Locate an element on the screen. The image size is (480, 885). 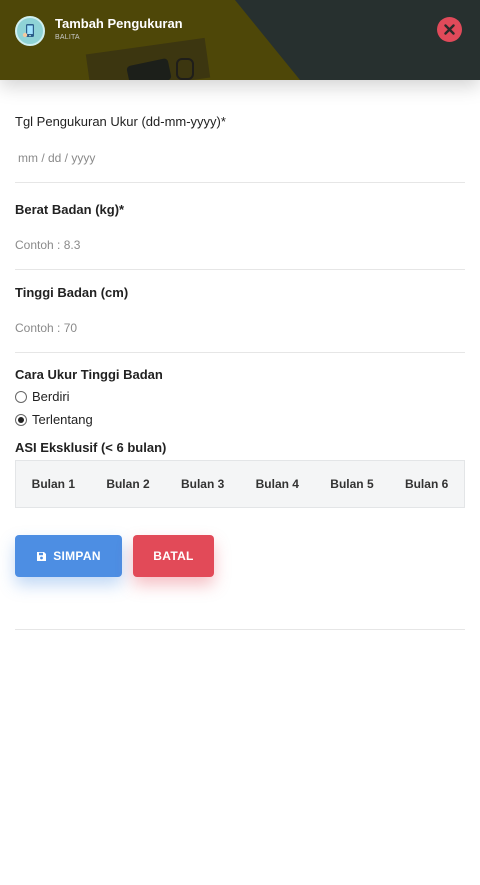
close-icon is located at coordinates (449, 29).